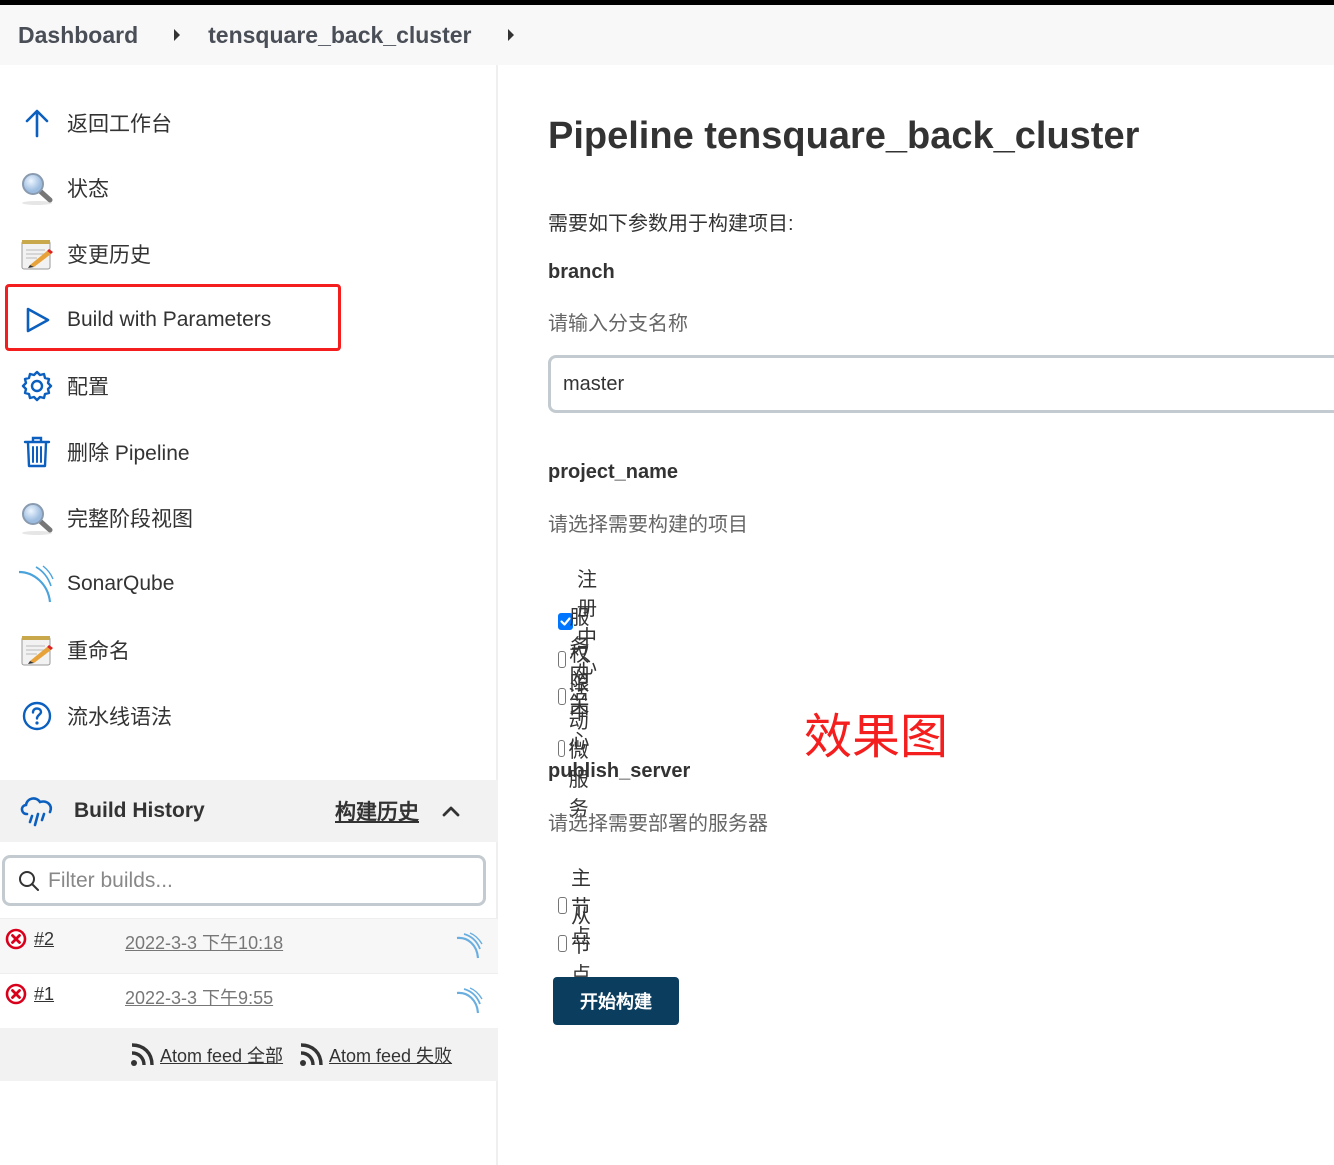 The width and height of the screenshot is (1334, 1165). I want to click on sidebar-item-pipeline-syntax: 流水线语法, so click(95, 716).